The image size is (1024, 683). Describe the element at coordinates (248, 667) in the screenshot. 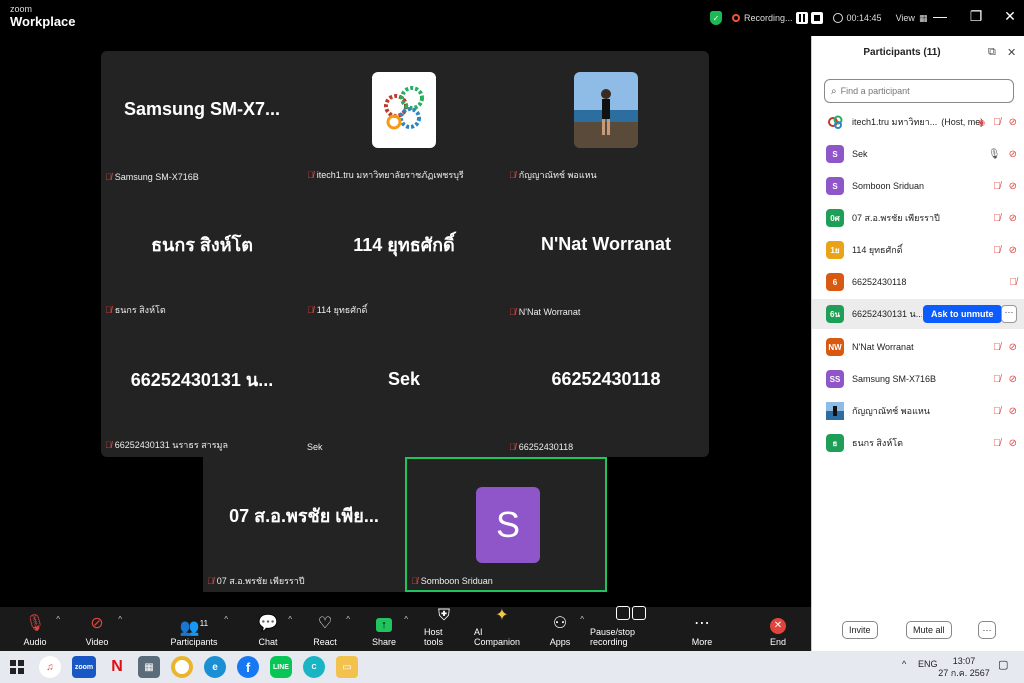

I see `facebook-icon: f` at that location.